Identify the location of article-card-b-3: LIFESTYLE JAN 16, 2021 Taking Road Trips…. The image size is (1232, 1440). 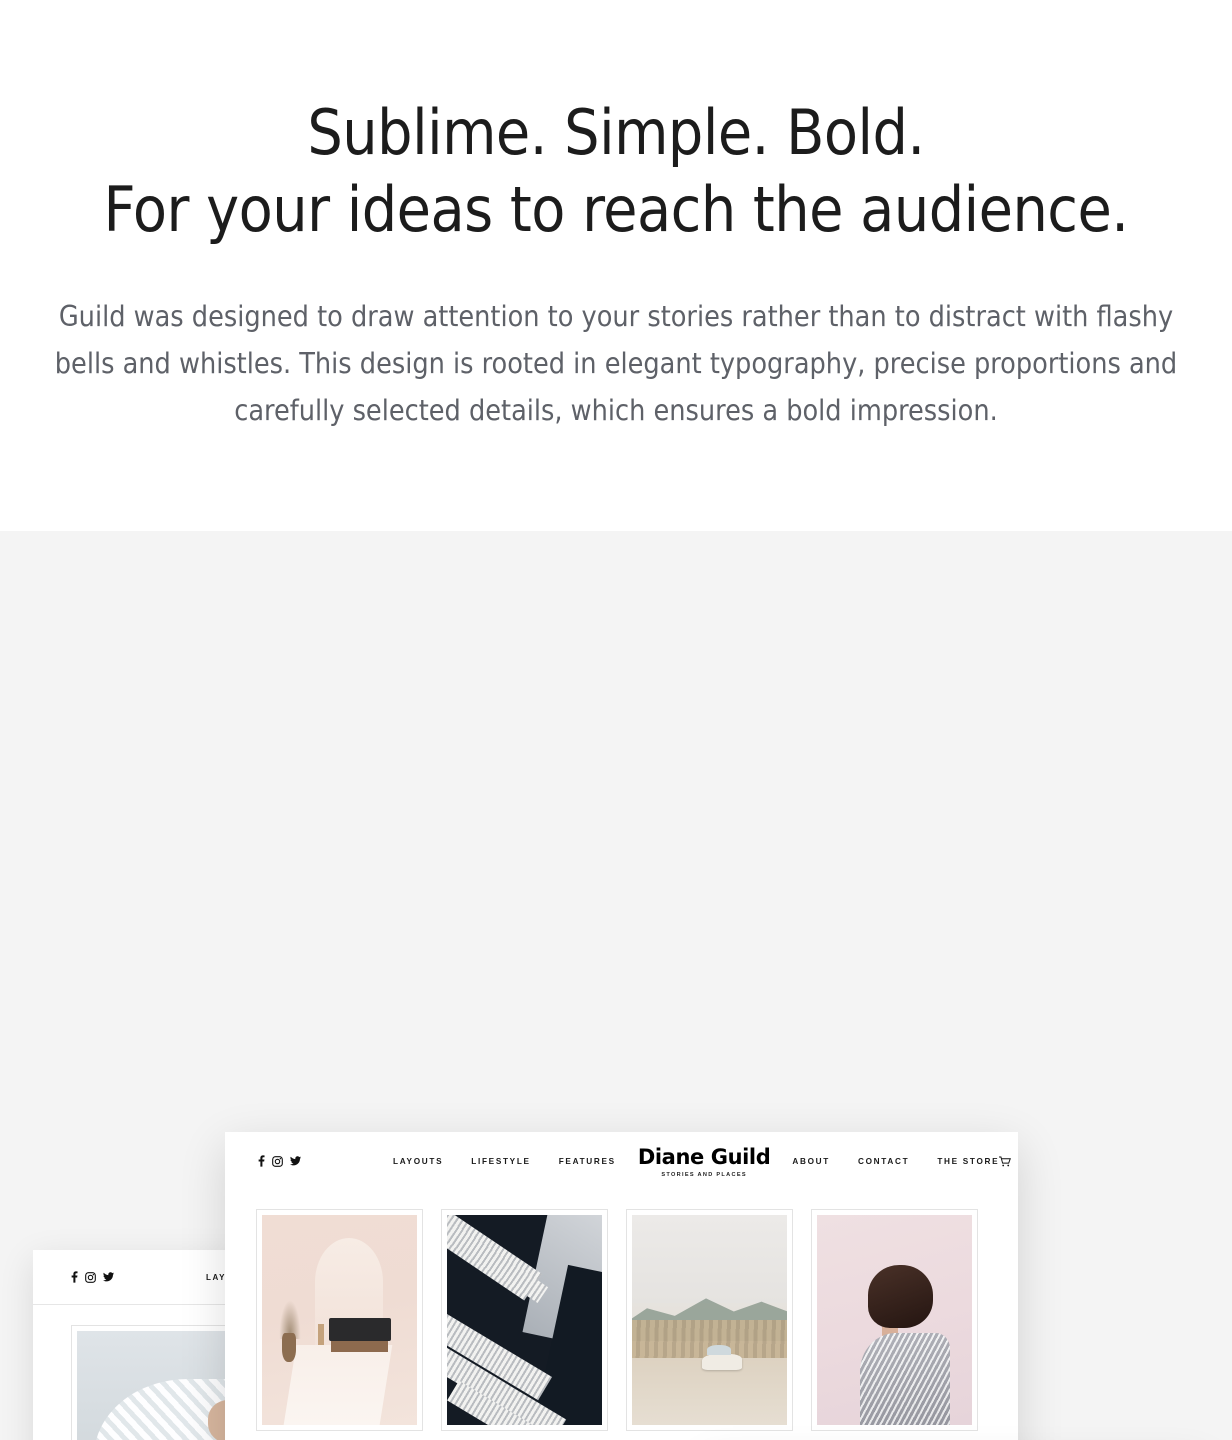
(709, 1324).